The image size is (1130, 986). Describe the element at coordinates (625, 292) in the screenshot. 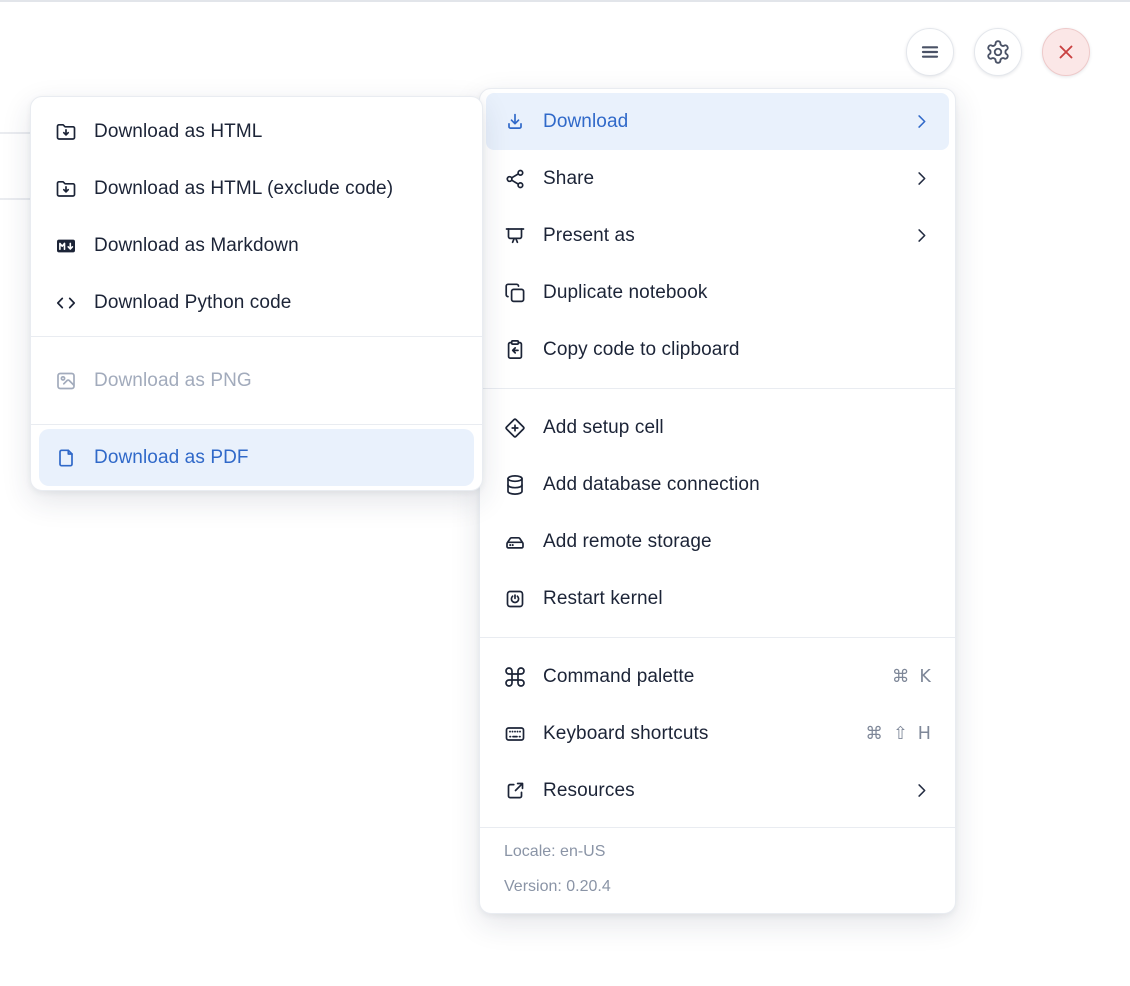

I see `menu-item-label: Duplicate notebook` at that location.